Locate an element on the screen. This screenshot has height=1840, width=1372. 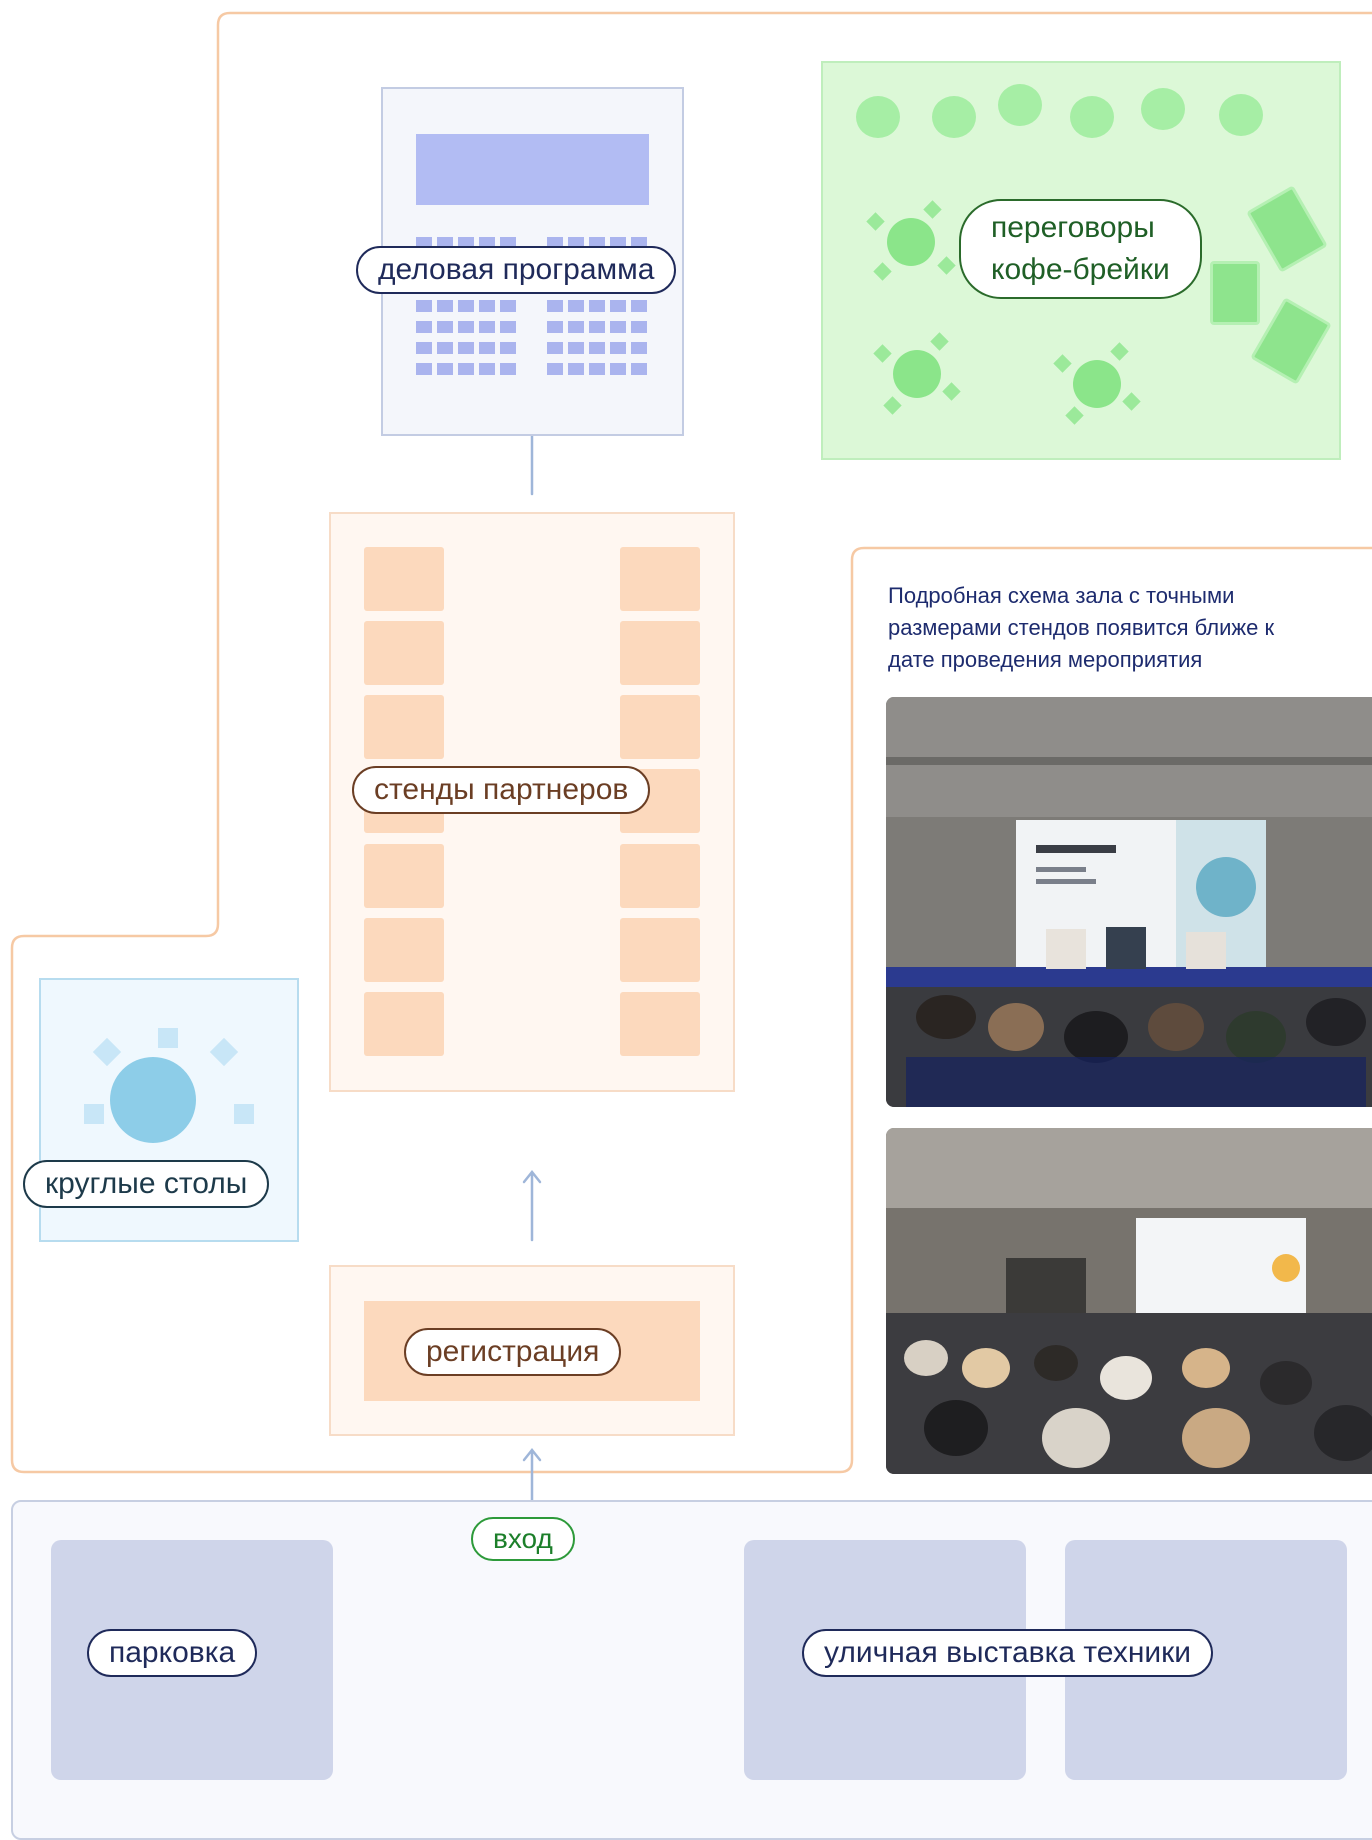
business-program-label: деловая программа is located at coordinates (516, 270).